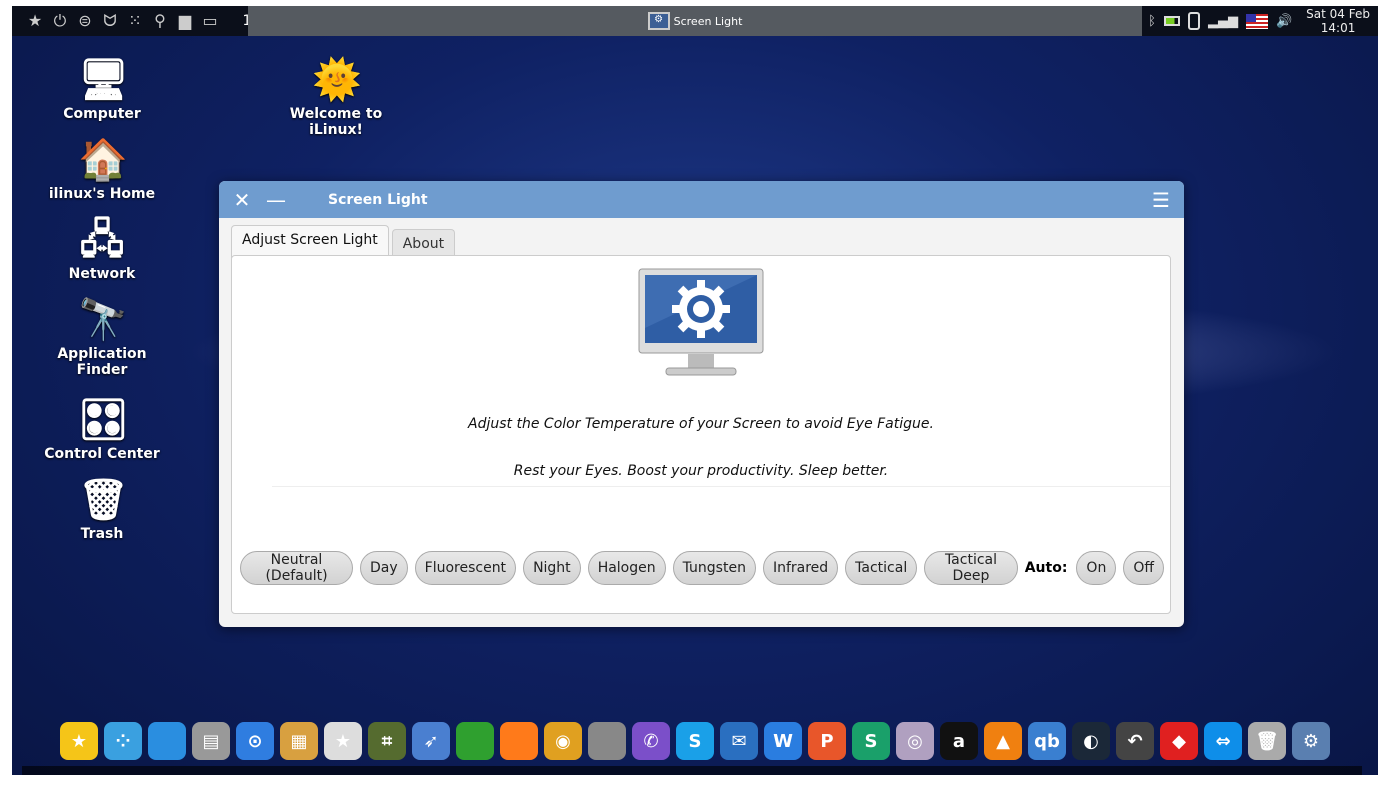  I want to click on dock-webcam-icon: ◎, so click(915, 741).